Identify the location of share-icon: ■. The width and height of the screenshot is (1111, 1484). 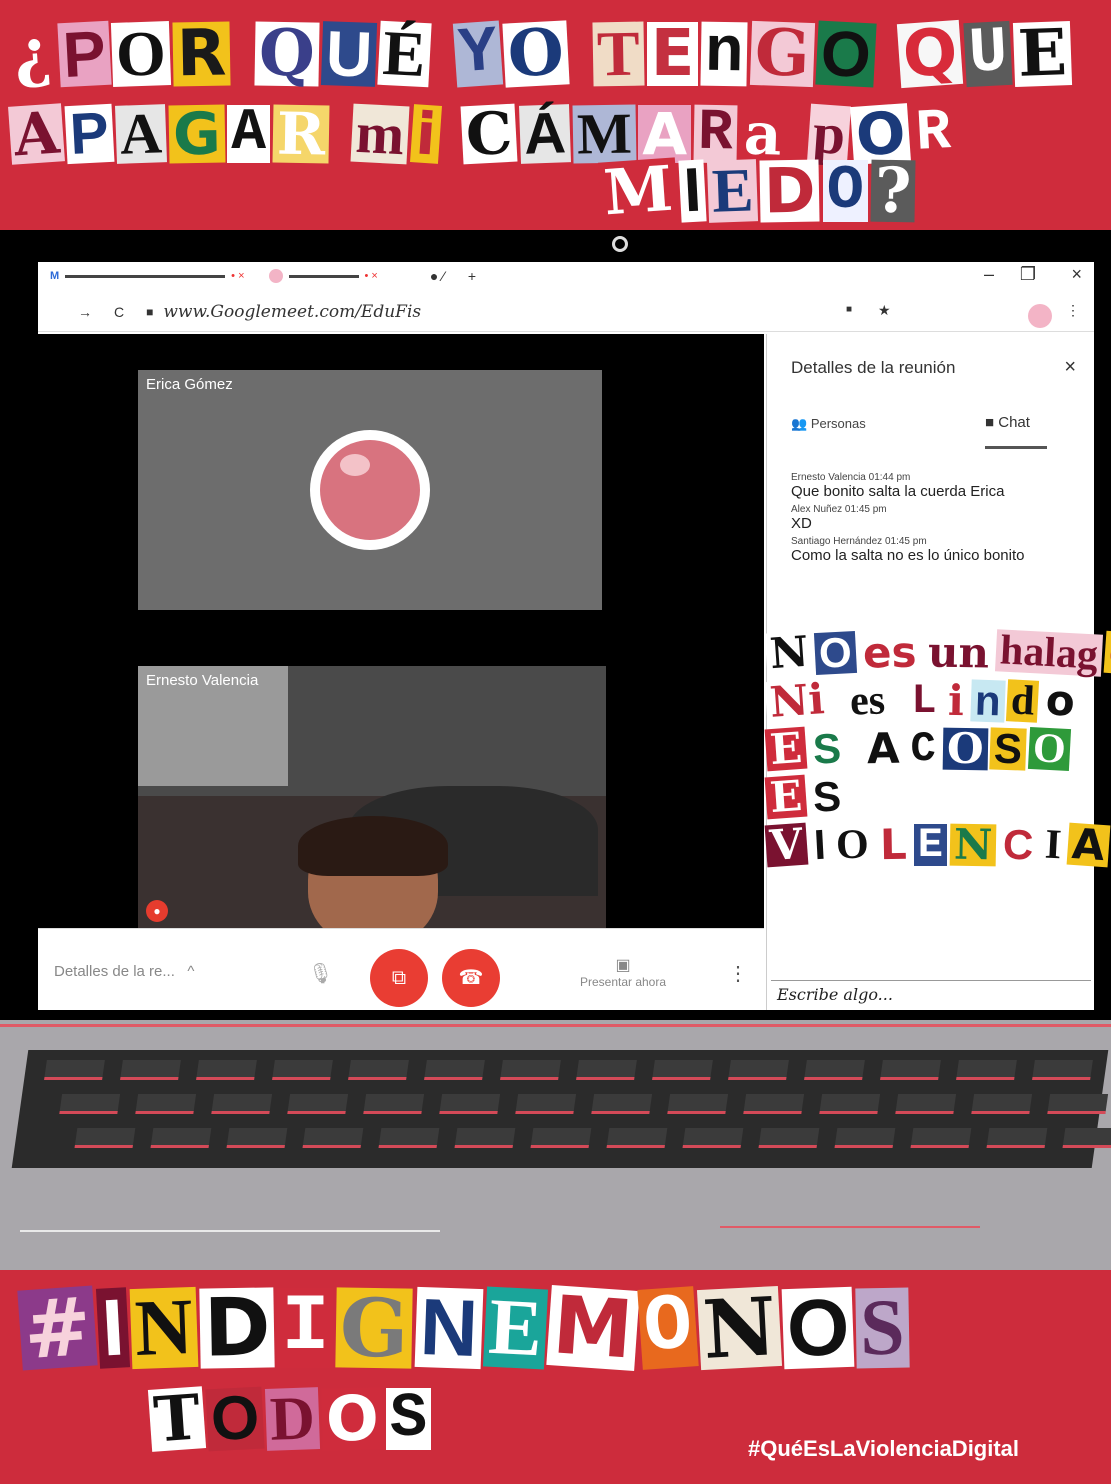
(849, 309).